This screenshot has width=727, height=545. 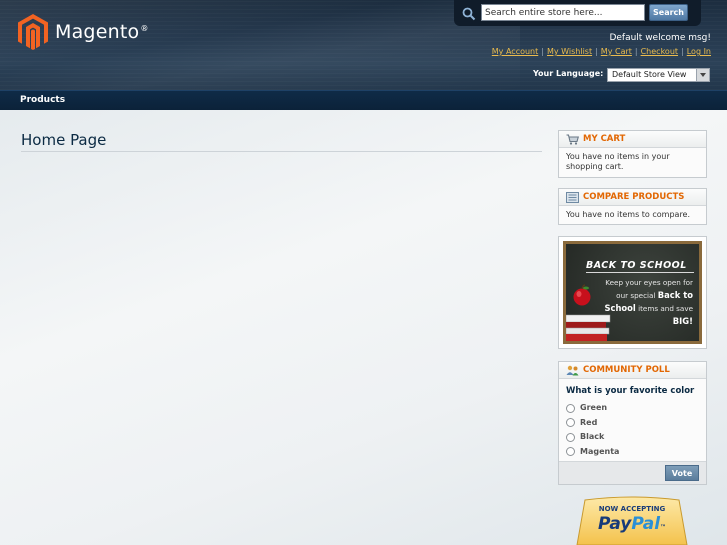 I want to click on link-my-cart: My Cart, so click(x=616, y=51).